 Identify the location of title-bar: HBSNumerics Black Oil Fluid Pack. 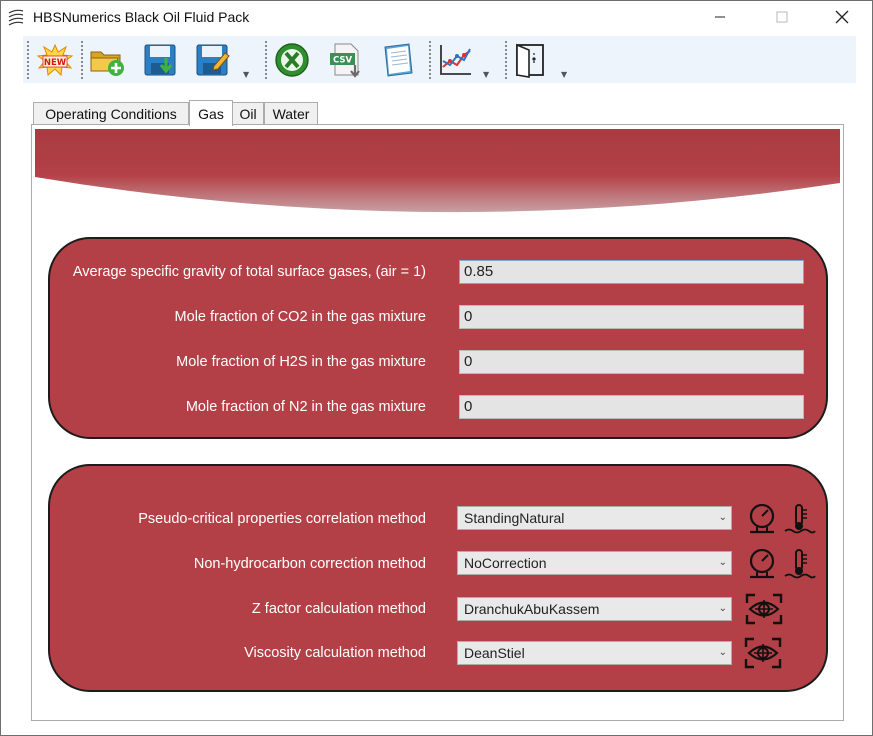
(436, 17).